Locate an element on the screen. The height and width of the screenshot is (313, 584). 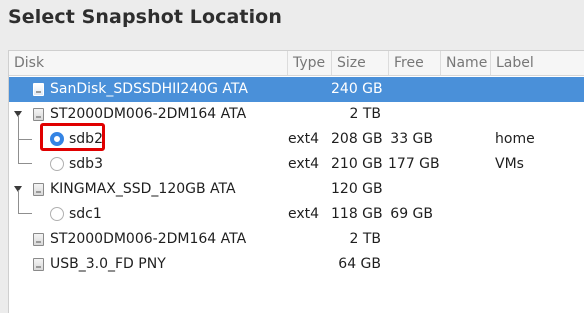
column-header-size: Size is located at coordinates (359, 63).